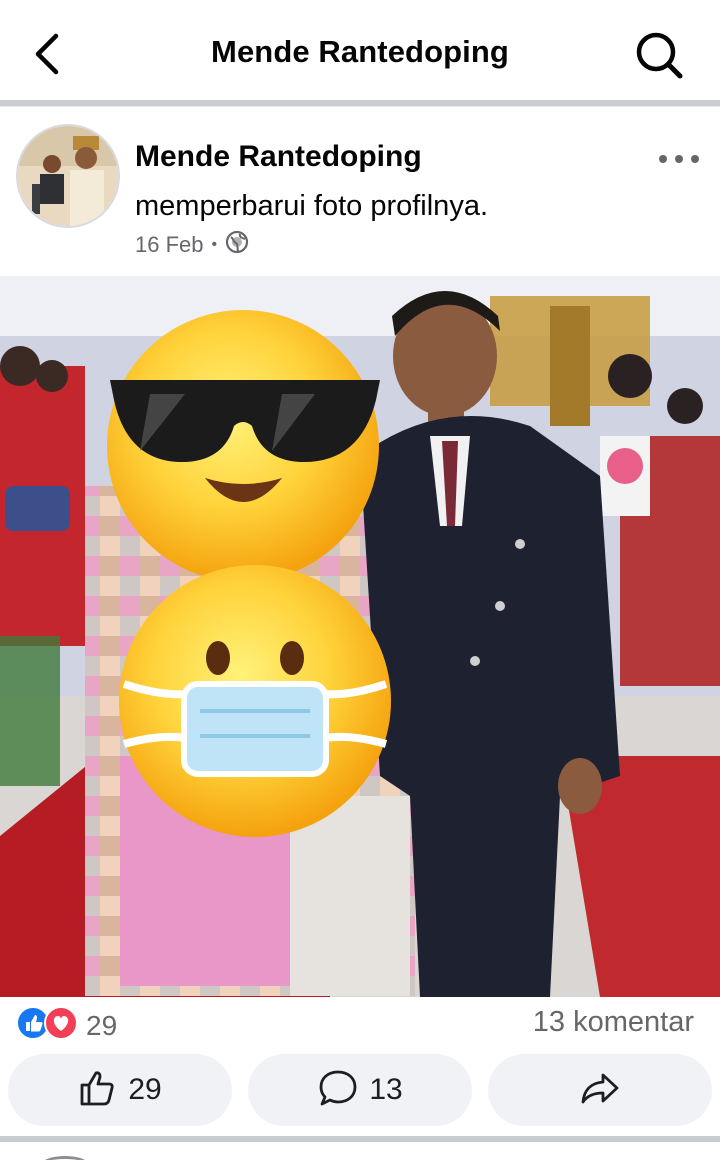 Image resolution: width=720 pixels, height=1160 pixels. I want to click on page-title: Mende Rantedoping, so click(360, 51).